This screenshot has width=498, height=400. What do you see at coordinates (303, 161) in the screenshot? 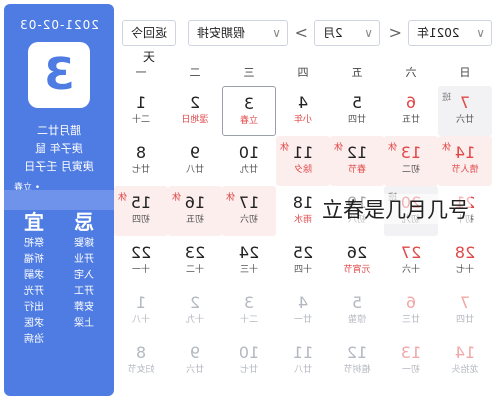
I see `day-cell: 11 除夕休` at bounding box center [303, 161].